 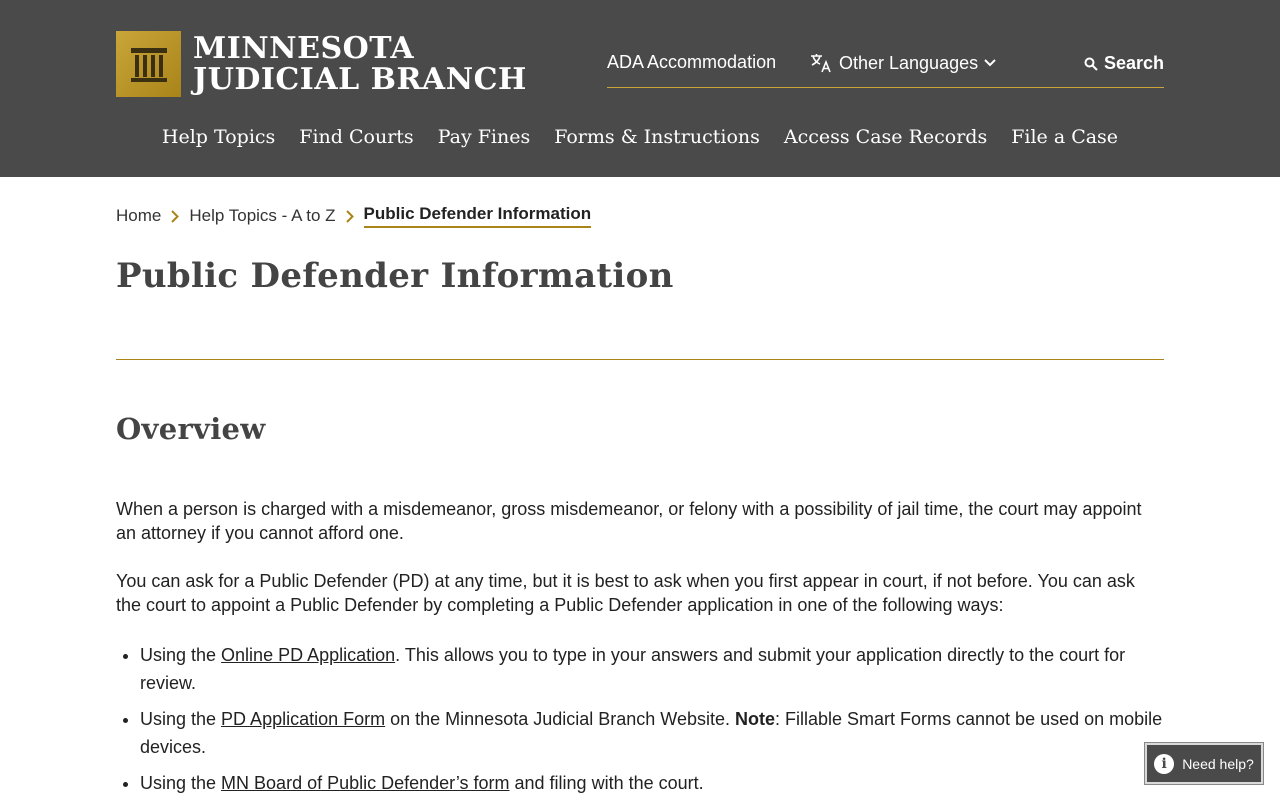 I want to click on need-help-button: i Need help?, so click(x=1204, y=763).